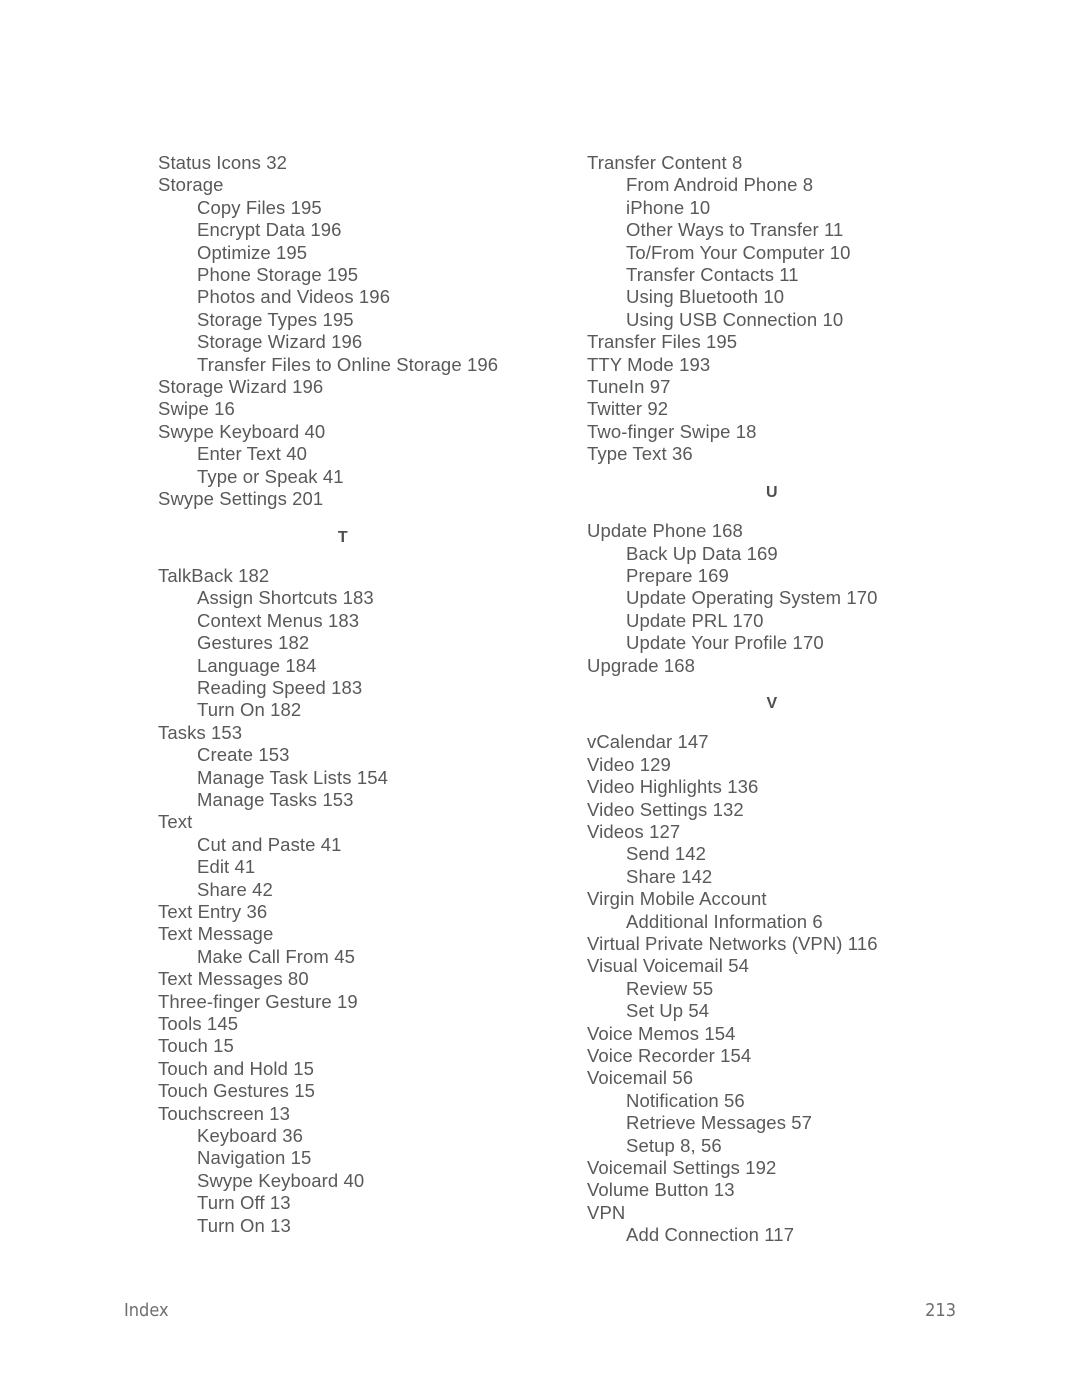  Describe the element at coordinates (665, 531) in the screenshot. I see `index-entry: Update Phone 168` at that location.